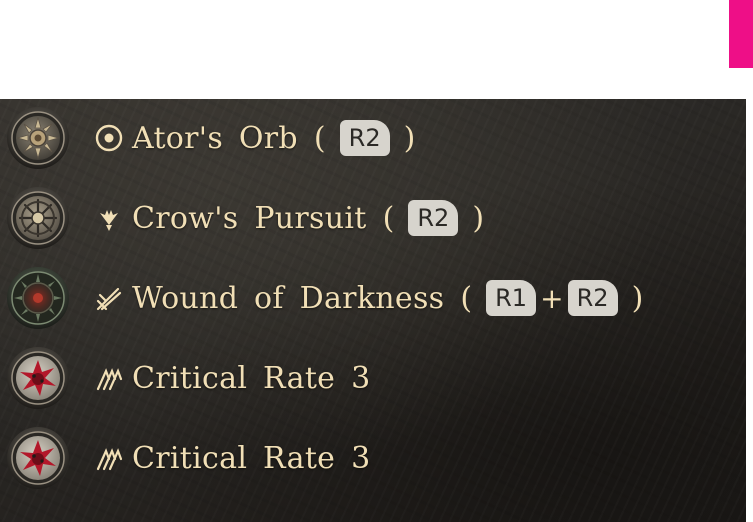 This screenshot has height=522, width=753. I want to click on orb-target-icon, so click(109, 138).